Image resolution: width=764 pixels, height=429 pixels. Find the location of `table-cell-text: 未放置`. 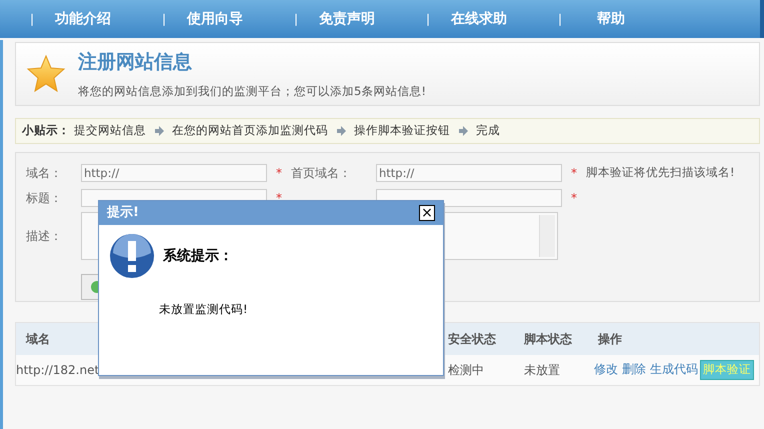

table-cell-text: 未放置 is located at coordinates (542, 370).